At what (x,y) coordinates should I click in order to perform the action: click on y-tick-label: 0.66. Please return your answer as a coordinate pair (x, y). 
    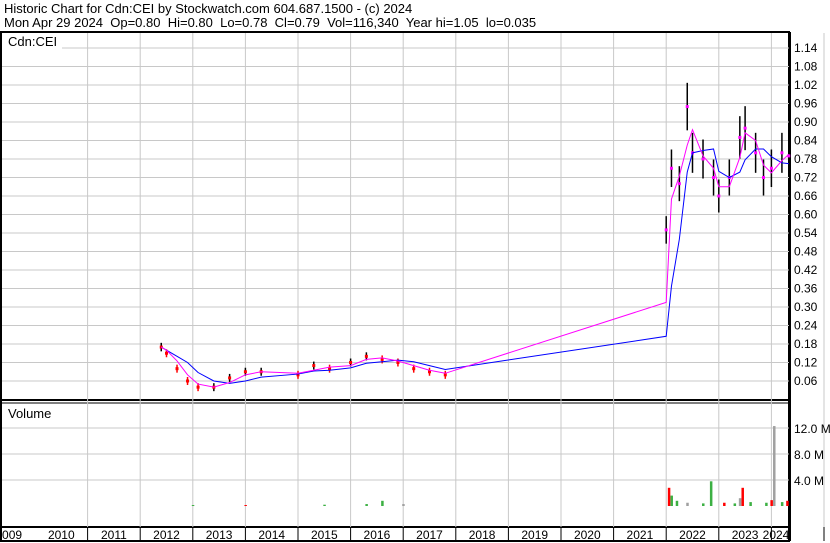
    Looking at the image, I should click on (806, 196).